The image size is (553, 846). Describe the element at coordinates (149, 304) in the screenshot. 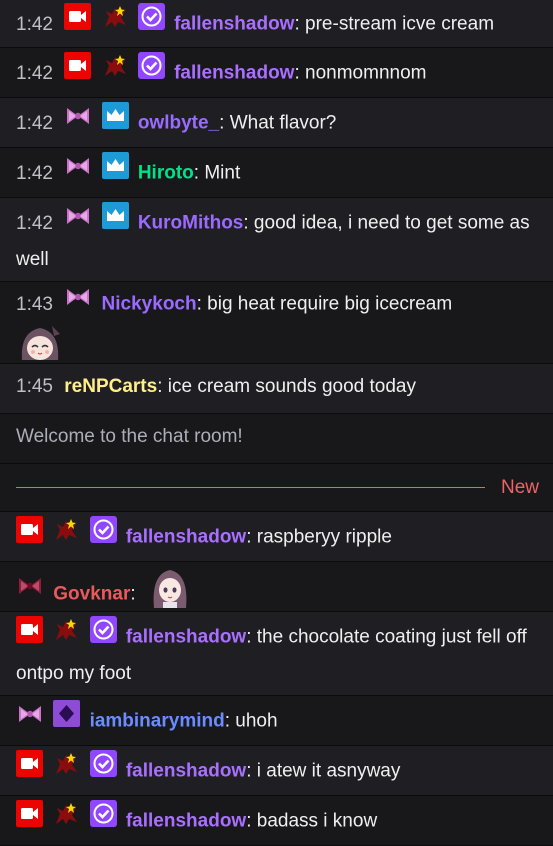

I see `username: Nickykoch` at that location.